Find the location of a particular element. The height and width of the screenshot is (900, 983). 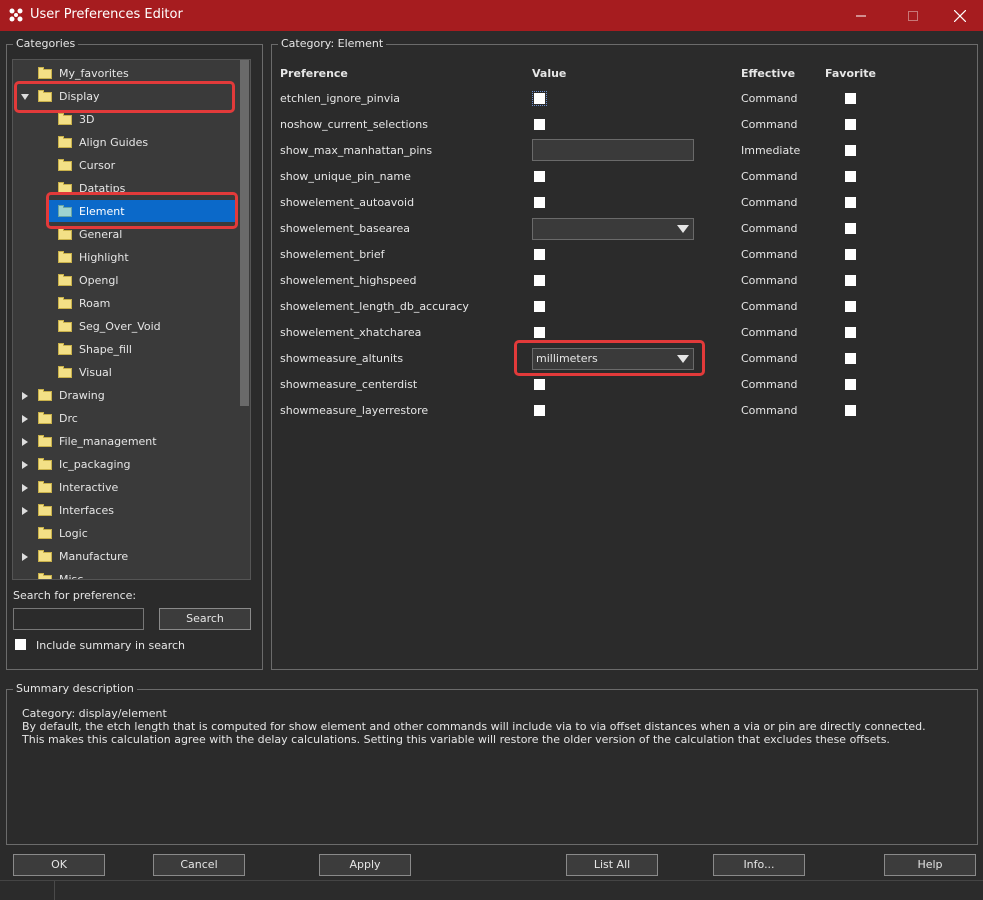

search-label: Search for preference: is located at coordinates (75, 595).